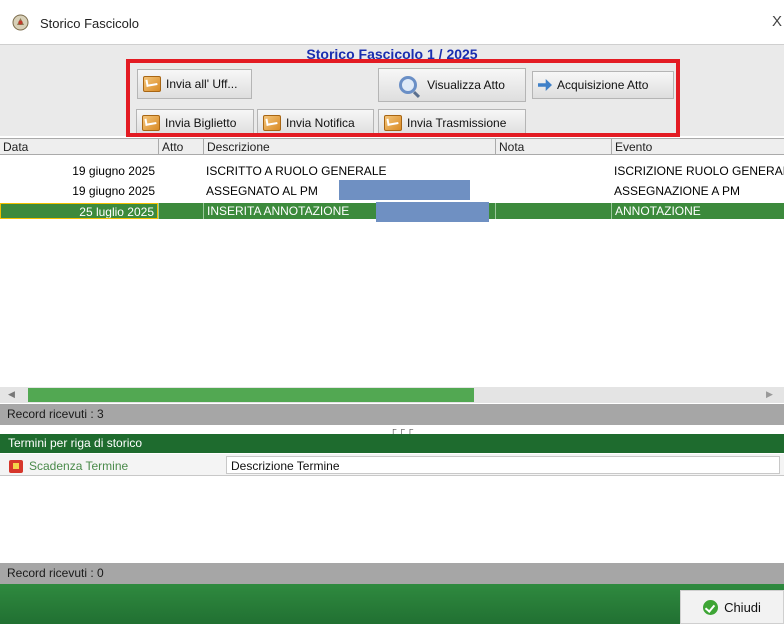 The image size is (784, 624). What do you see at coordinates (503, 465) in the screenshot?
I see `column-header-descrizione-termine: Descrizione Termine` at bounding box center [503, 465].